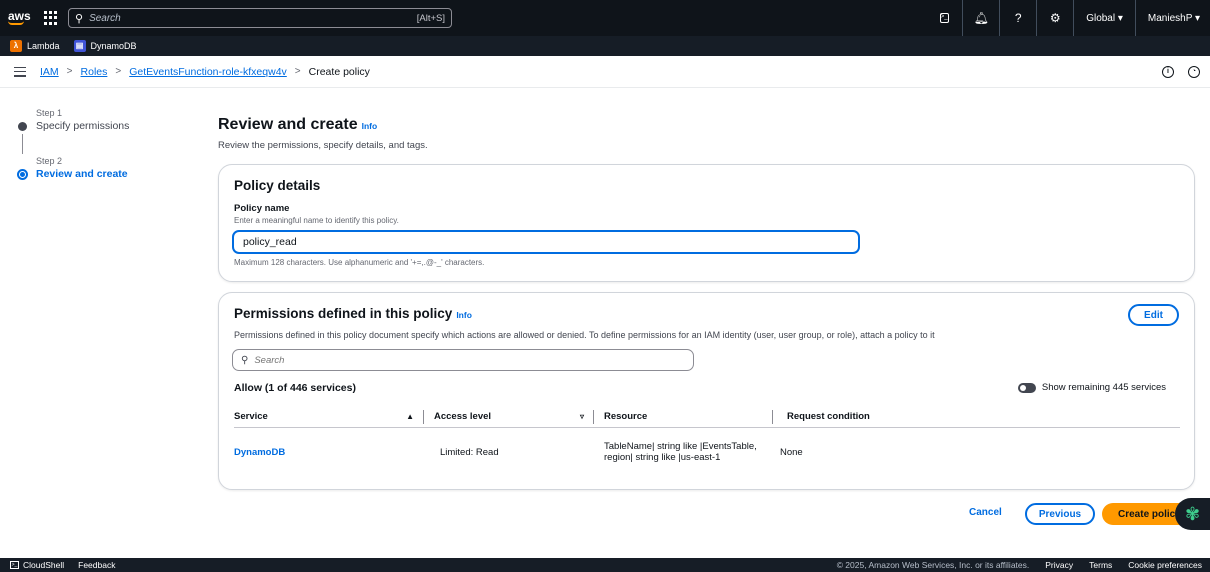  I want to click on cancel-button: Cancel, so click(985, 512).